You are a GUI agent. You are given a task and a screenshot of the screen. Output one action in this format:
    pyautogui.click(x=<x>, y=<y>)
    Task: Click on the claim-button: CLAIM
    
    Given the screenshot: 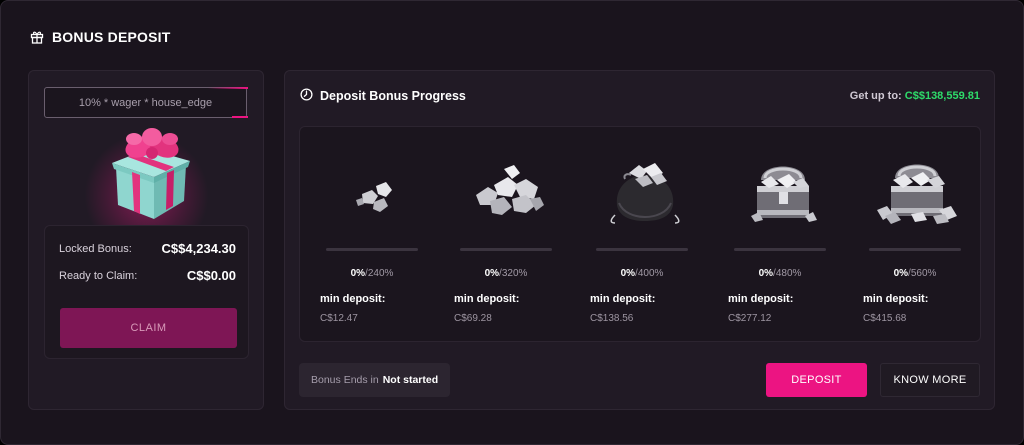 What is the action you would take?
    pyautogui.click(x=148, y=328)
    